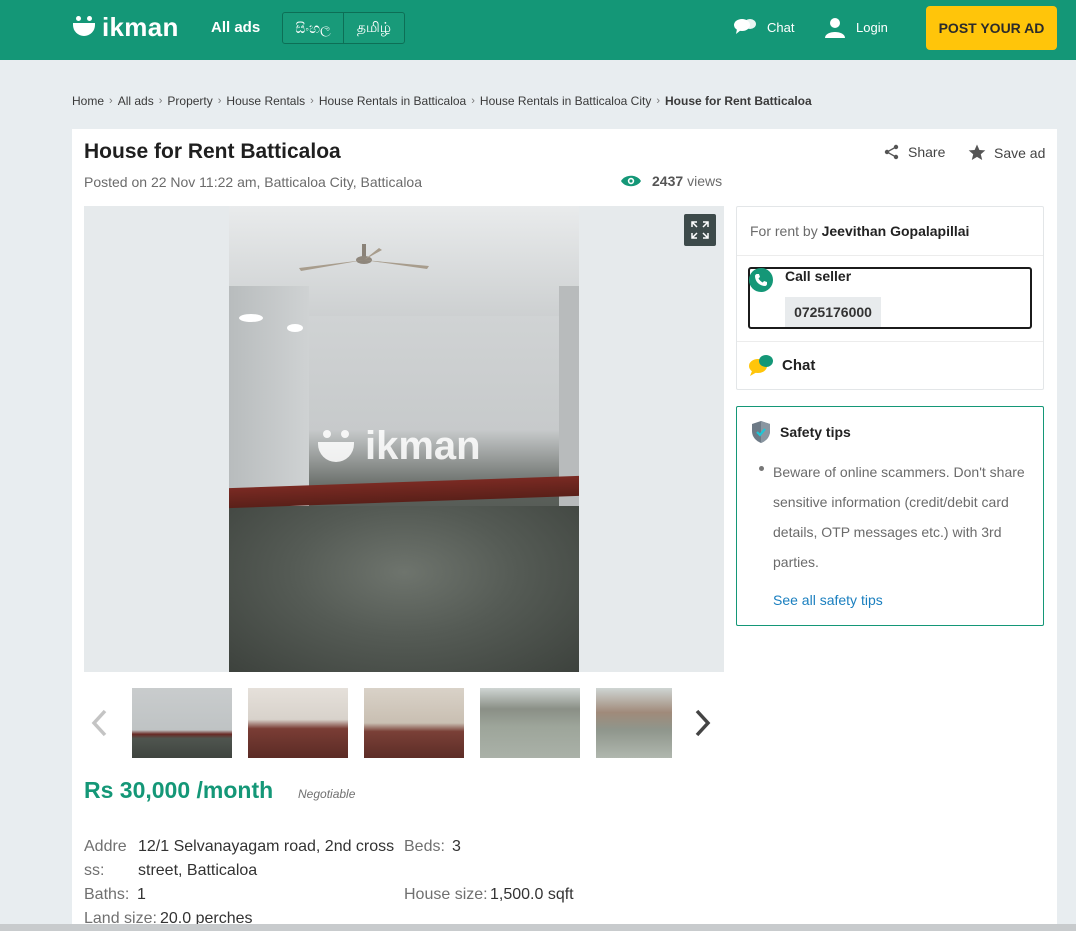 Image resolution: width=1076 pixels, height=931 pixels. I want to click on baths-value: 1, so click(141, 894).